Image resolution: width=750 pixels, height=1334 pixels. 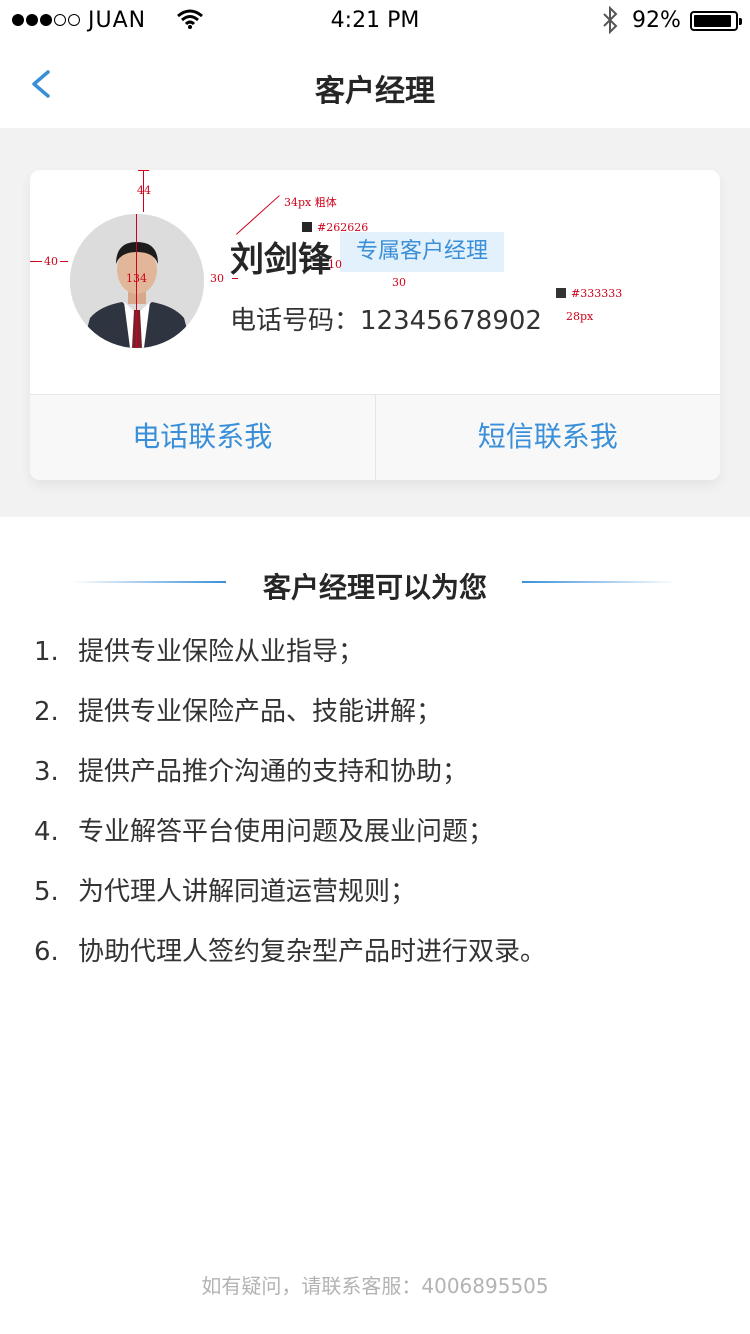 What do you see at coordinates (143, 170) in the screenshot?
I see `annotation-top-cap` at bounding box center [143, 170].